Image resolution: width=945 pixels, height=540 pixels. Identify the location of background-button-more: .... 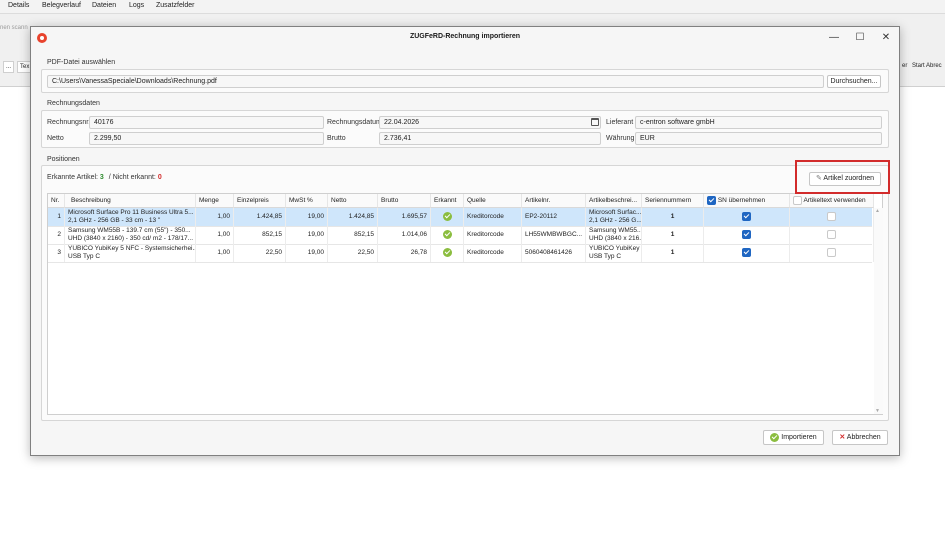
(9, 67).